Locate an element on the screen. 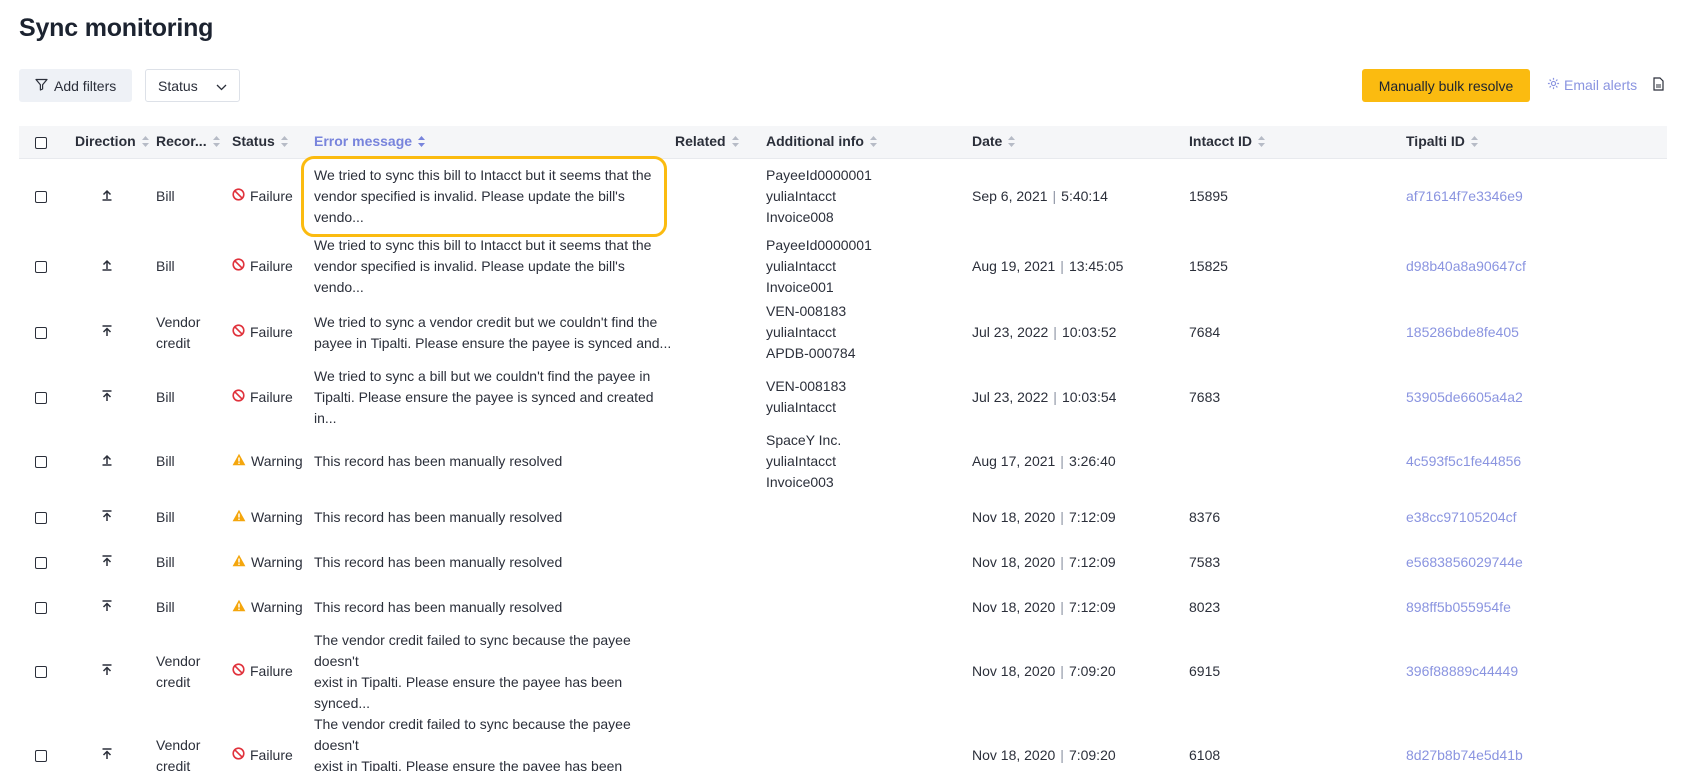  intacct-id-cell: 6108 is located at coordinates (1205, 755).